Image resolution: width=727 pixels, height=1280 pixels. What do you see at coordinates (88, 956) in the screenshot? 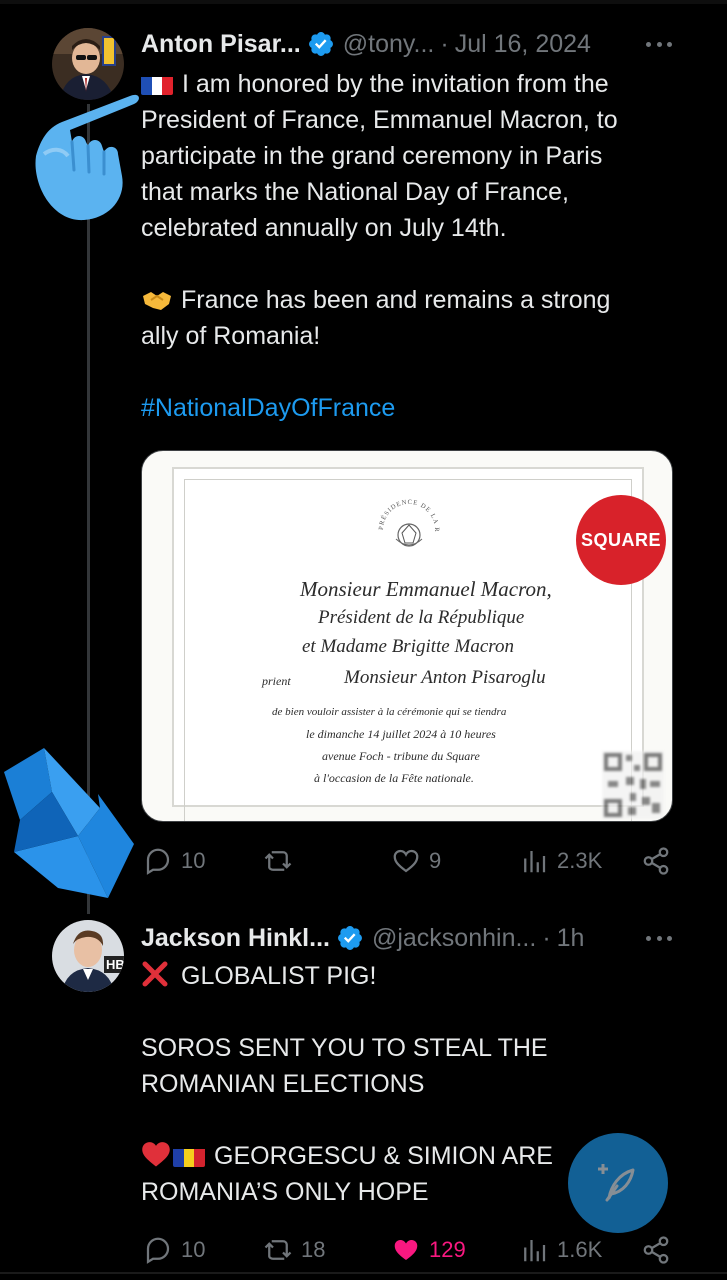
I see `avatar-jackson: HB` at bounding box center [88, 956].